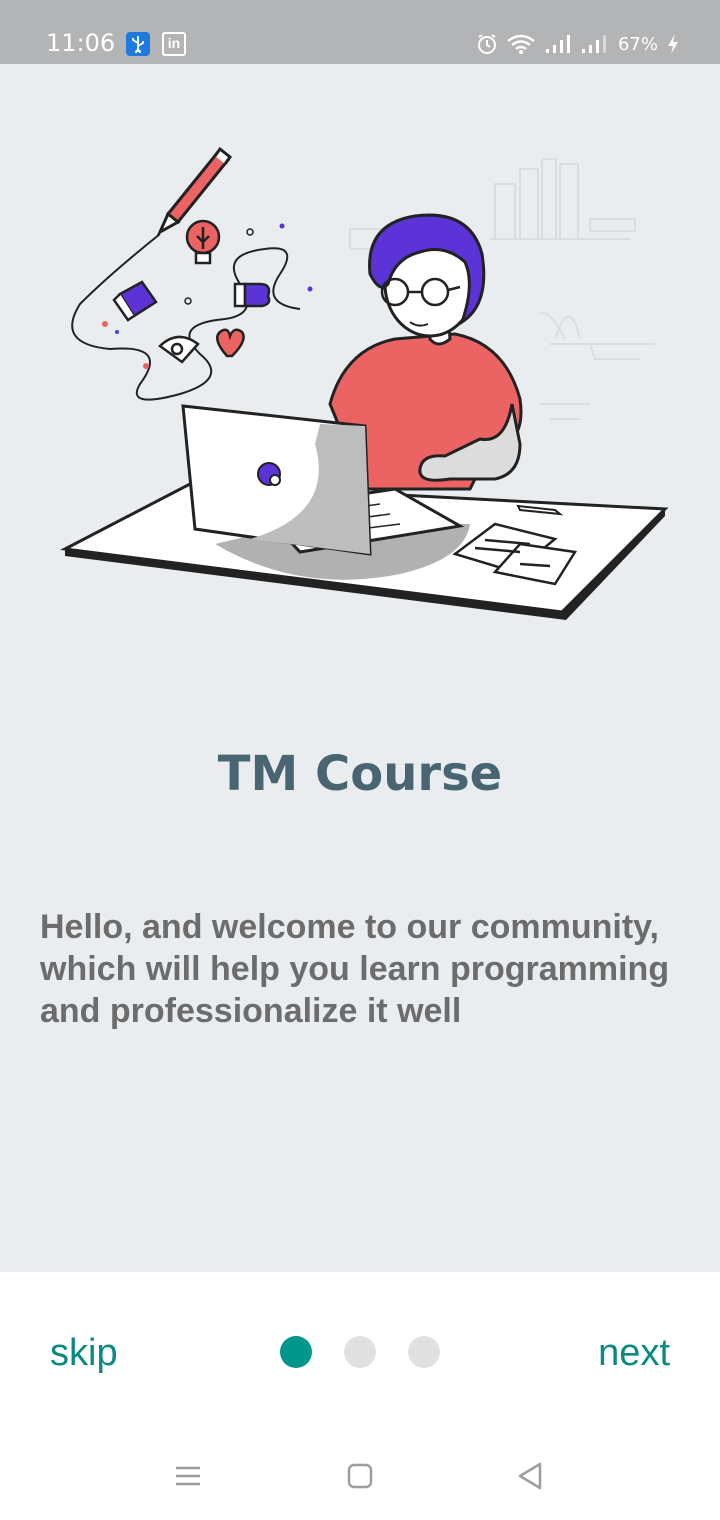 Image resolution: width=720 pixels, height=1520 pixels. What do you see at coordinates (486, 44) in the screenshot?
I see `alarm-icon` at bounding box center [486, 44].